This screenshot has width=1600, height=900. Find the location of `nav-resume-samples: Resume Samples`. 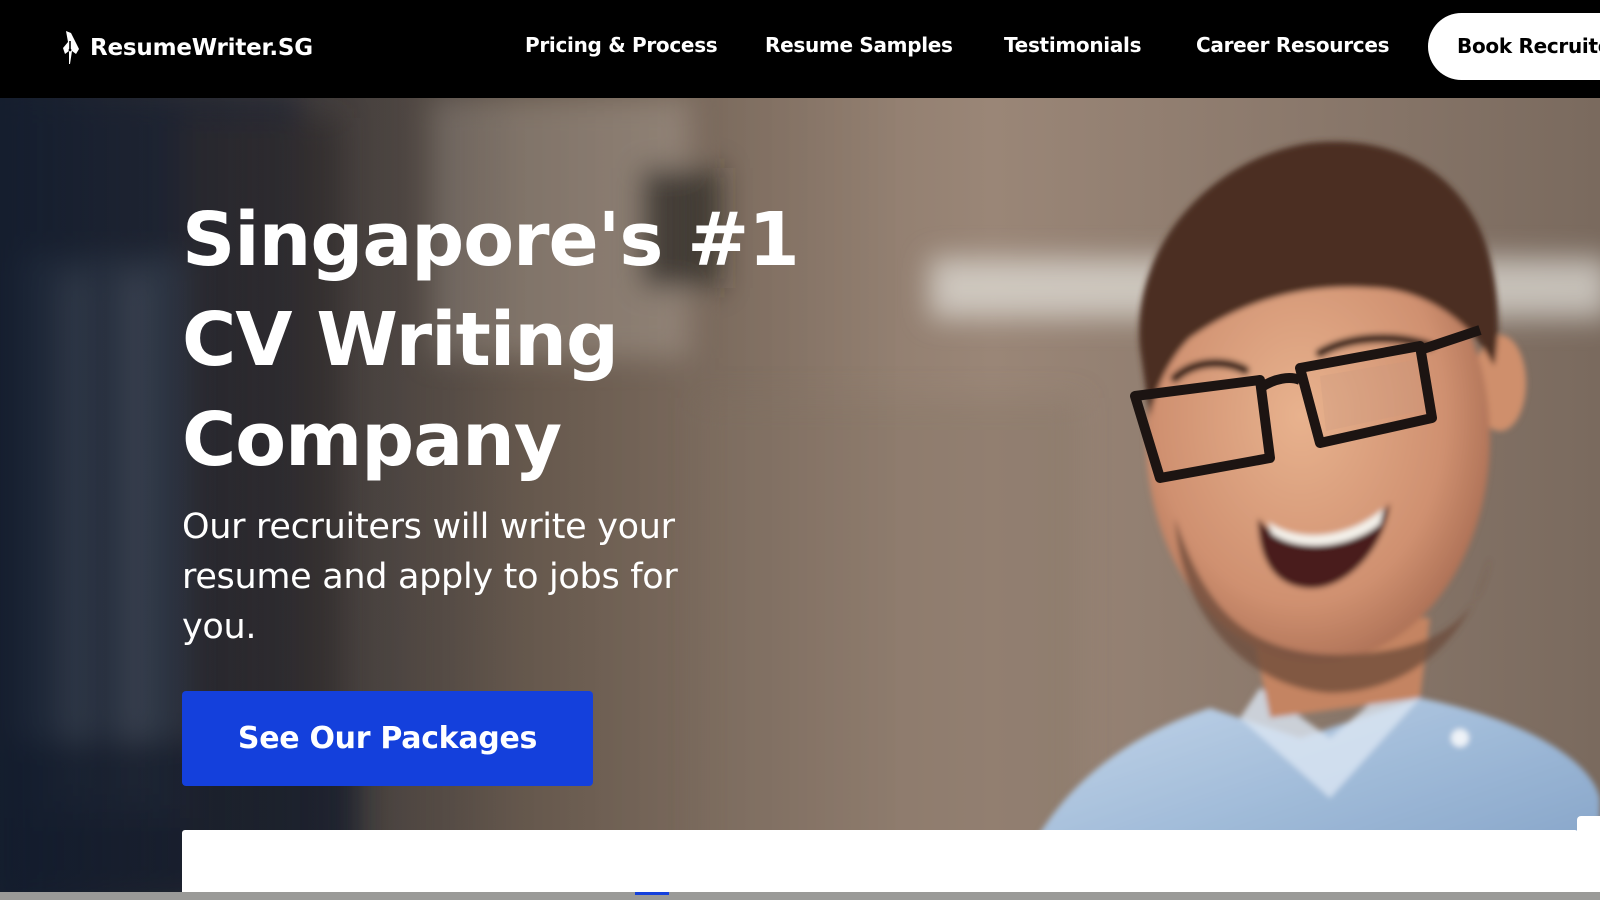

nav-resume-samples: Resume Samples is located at coordinates (859, 45).